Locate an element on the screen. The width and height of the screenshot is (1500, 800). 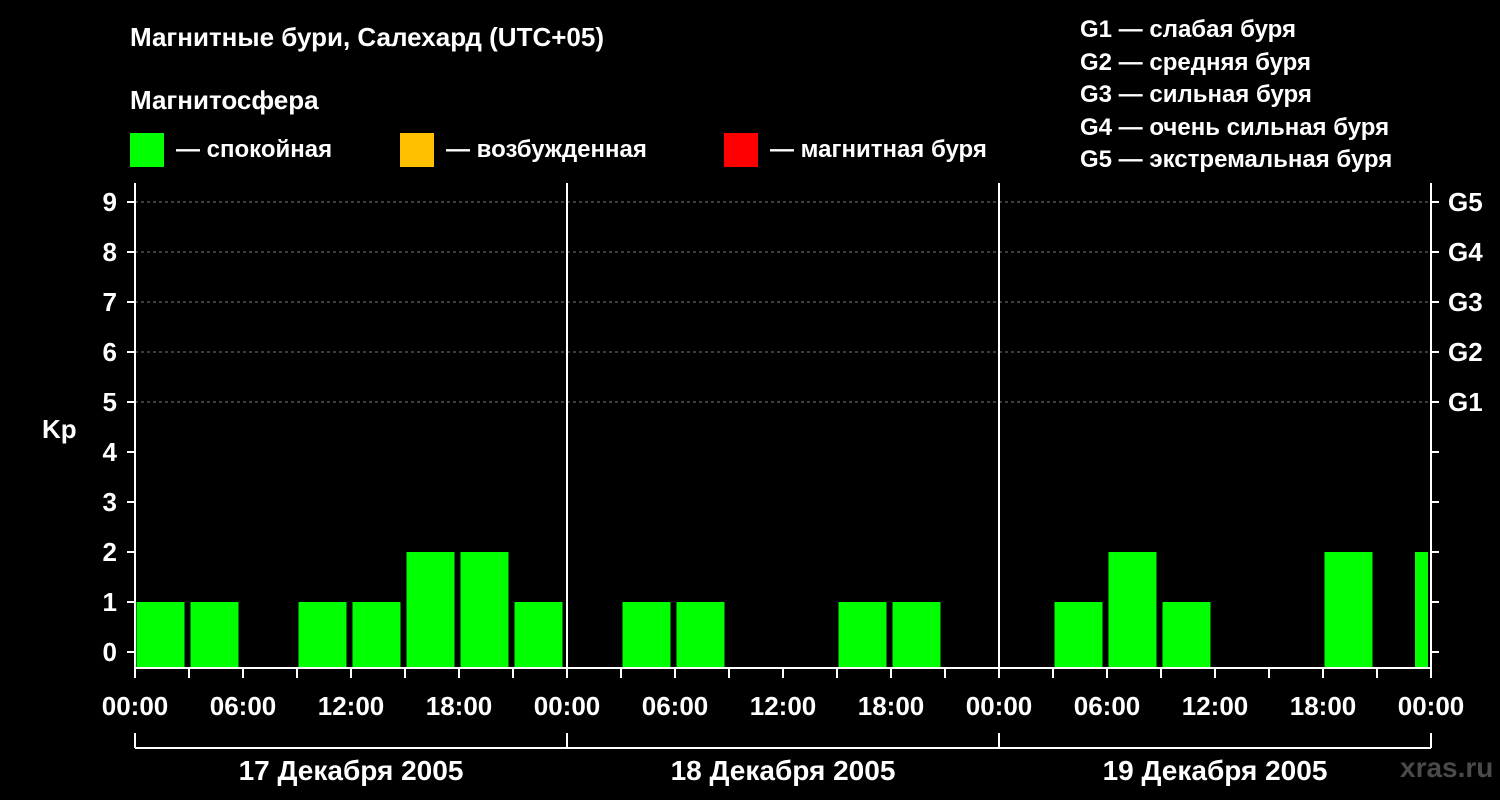
y-tick-label: 0 is located at coordinates (110, 652).